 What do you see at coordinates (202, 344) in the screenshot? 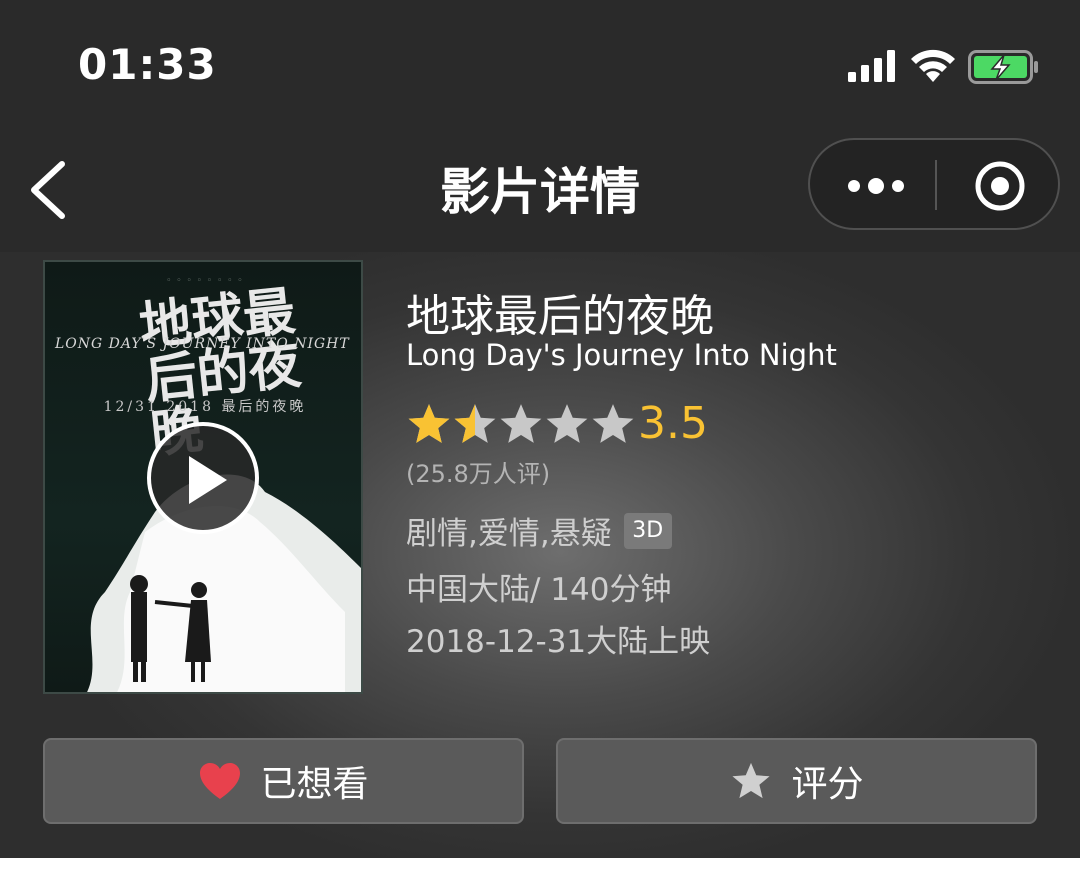
I see `poster-title-en: LONG DAY'S JOURNEY INTO NIGHT` at bounding box center [202, 344].